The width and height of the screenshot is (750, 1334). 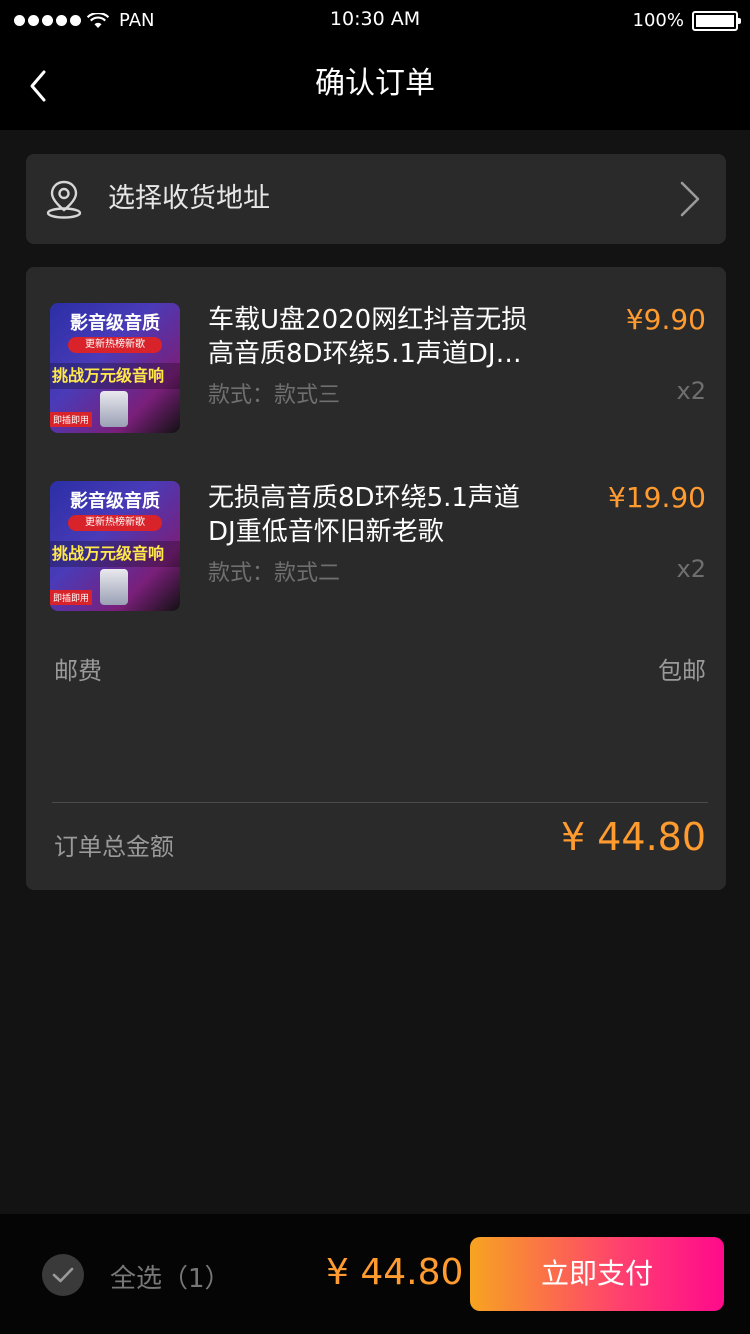 I want to click on nav-bar: 确认订单, so click(x=375, y=85).